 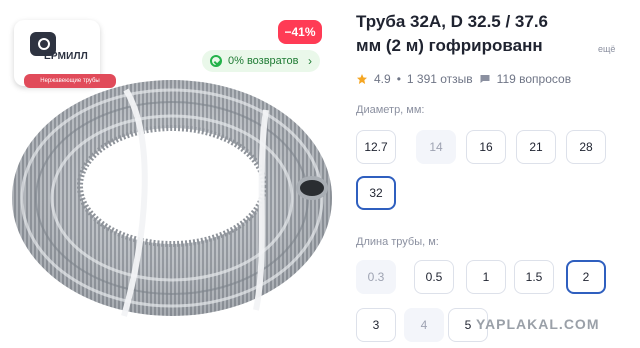 What do you see at coordinates (66, 56) in the screenshot?
I see `brand-name: ЕРМИЛЛ` at bounding box center [66, 56].